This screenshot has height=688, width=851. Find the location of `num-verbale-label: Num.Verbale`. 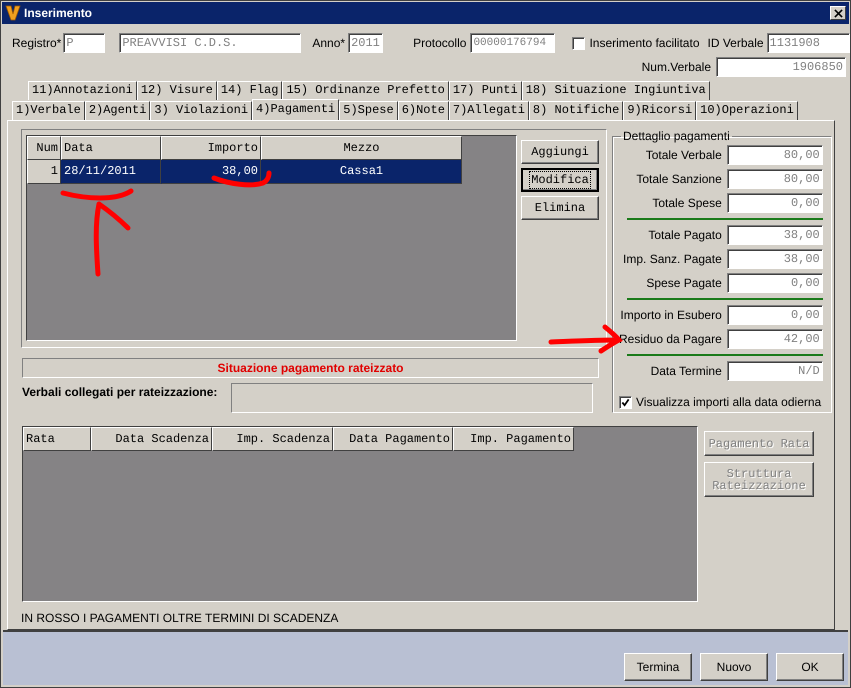

num-verbale-label: Num.Verbale is located at coordinates (676, 67).